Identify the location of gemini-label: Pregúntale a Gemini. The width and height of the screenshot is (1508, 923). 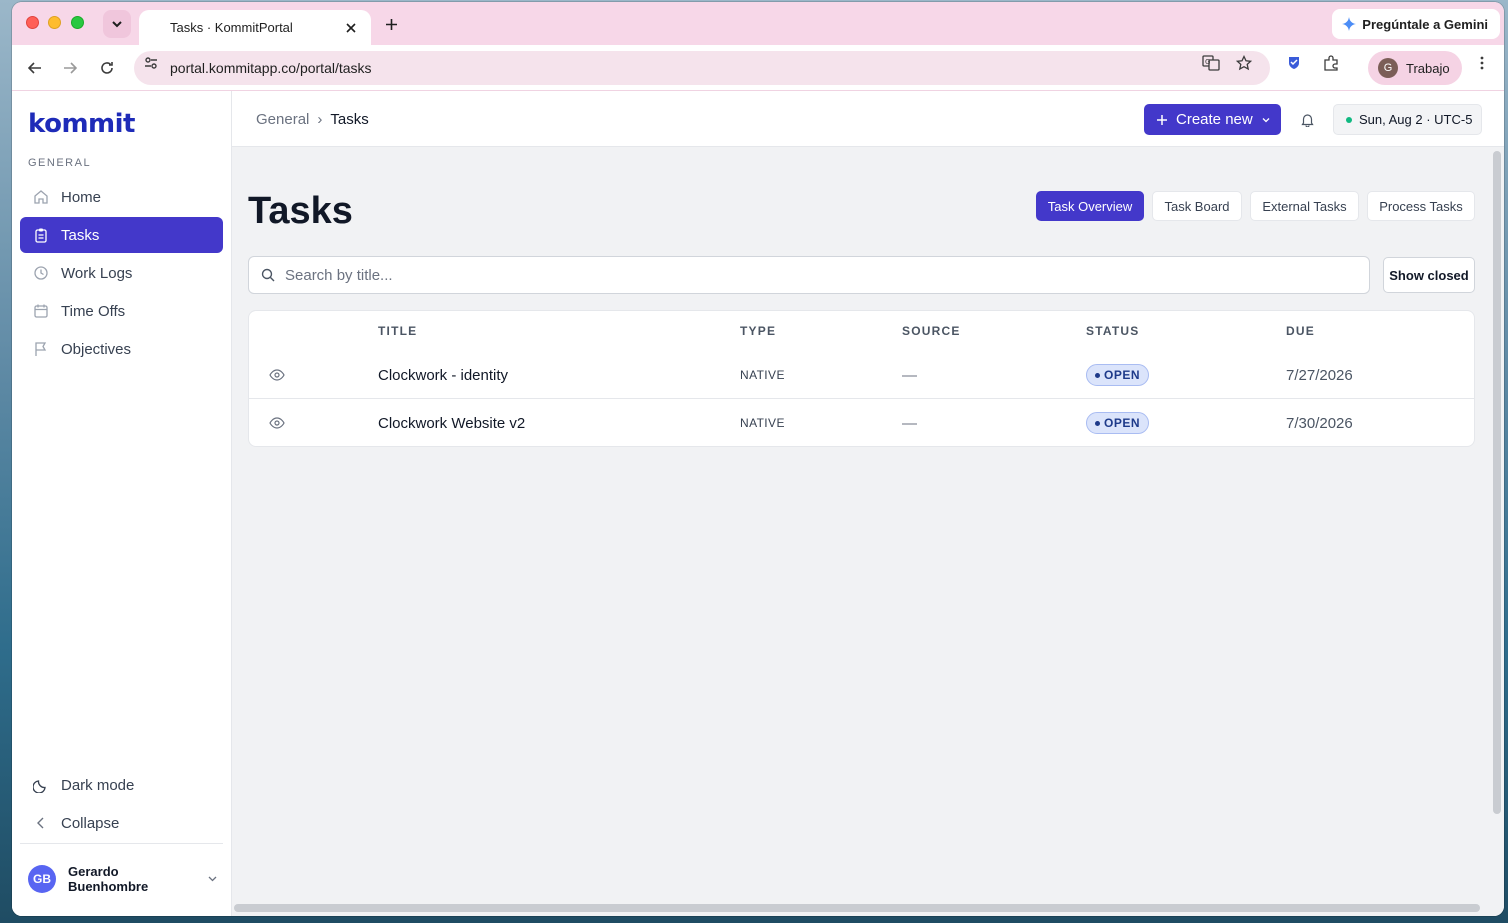
(1425, 24).